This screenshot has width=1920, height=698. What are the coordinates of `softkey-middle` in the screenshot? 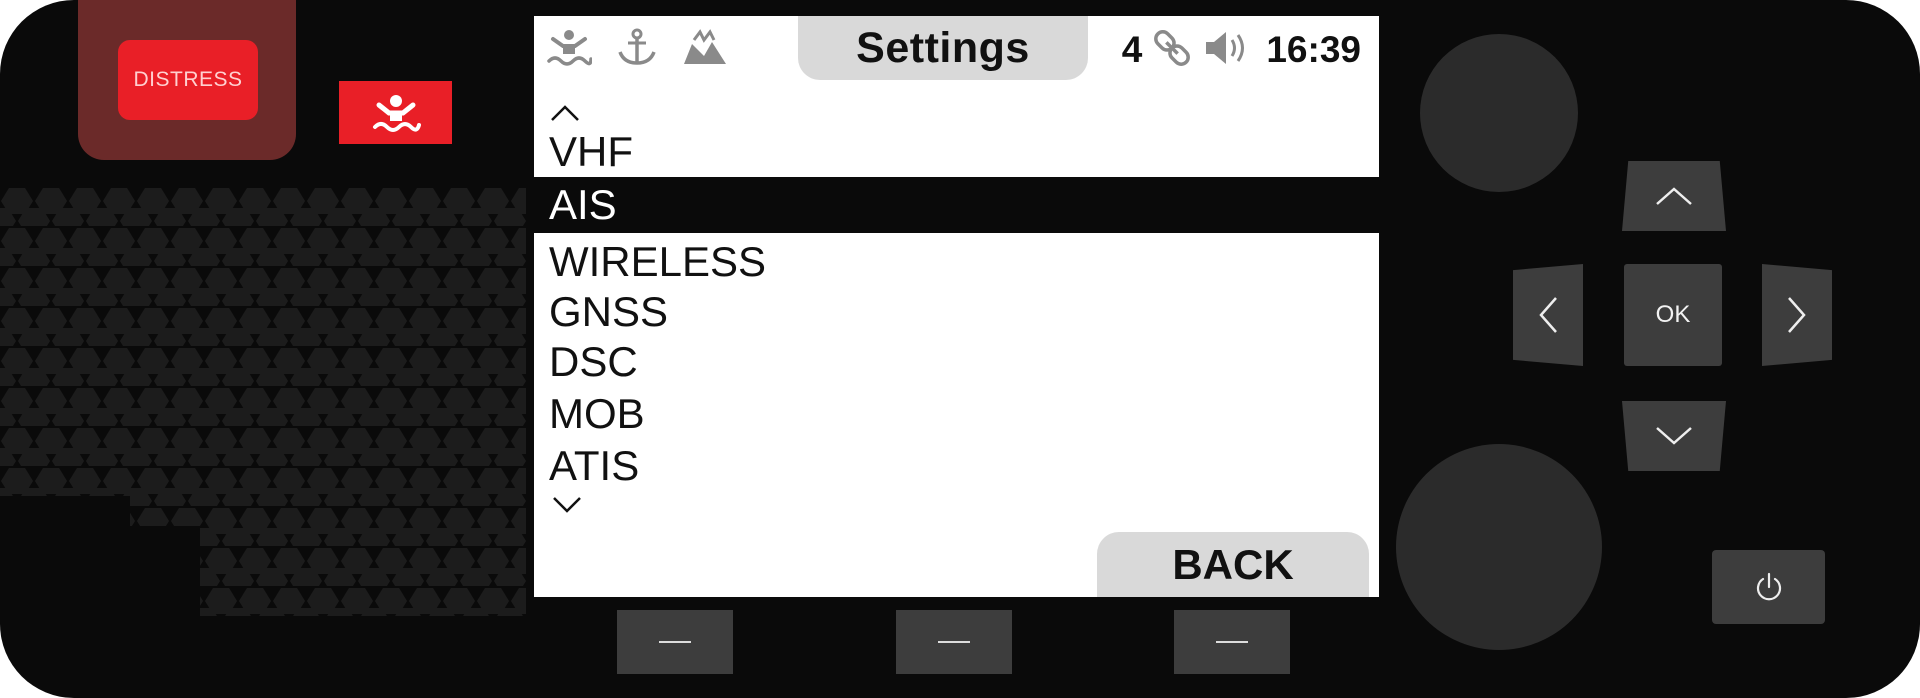 It's located at (954, 642).